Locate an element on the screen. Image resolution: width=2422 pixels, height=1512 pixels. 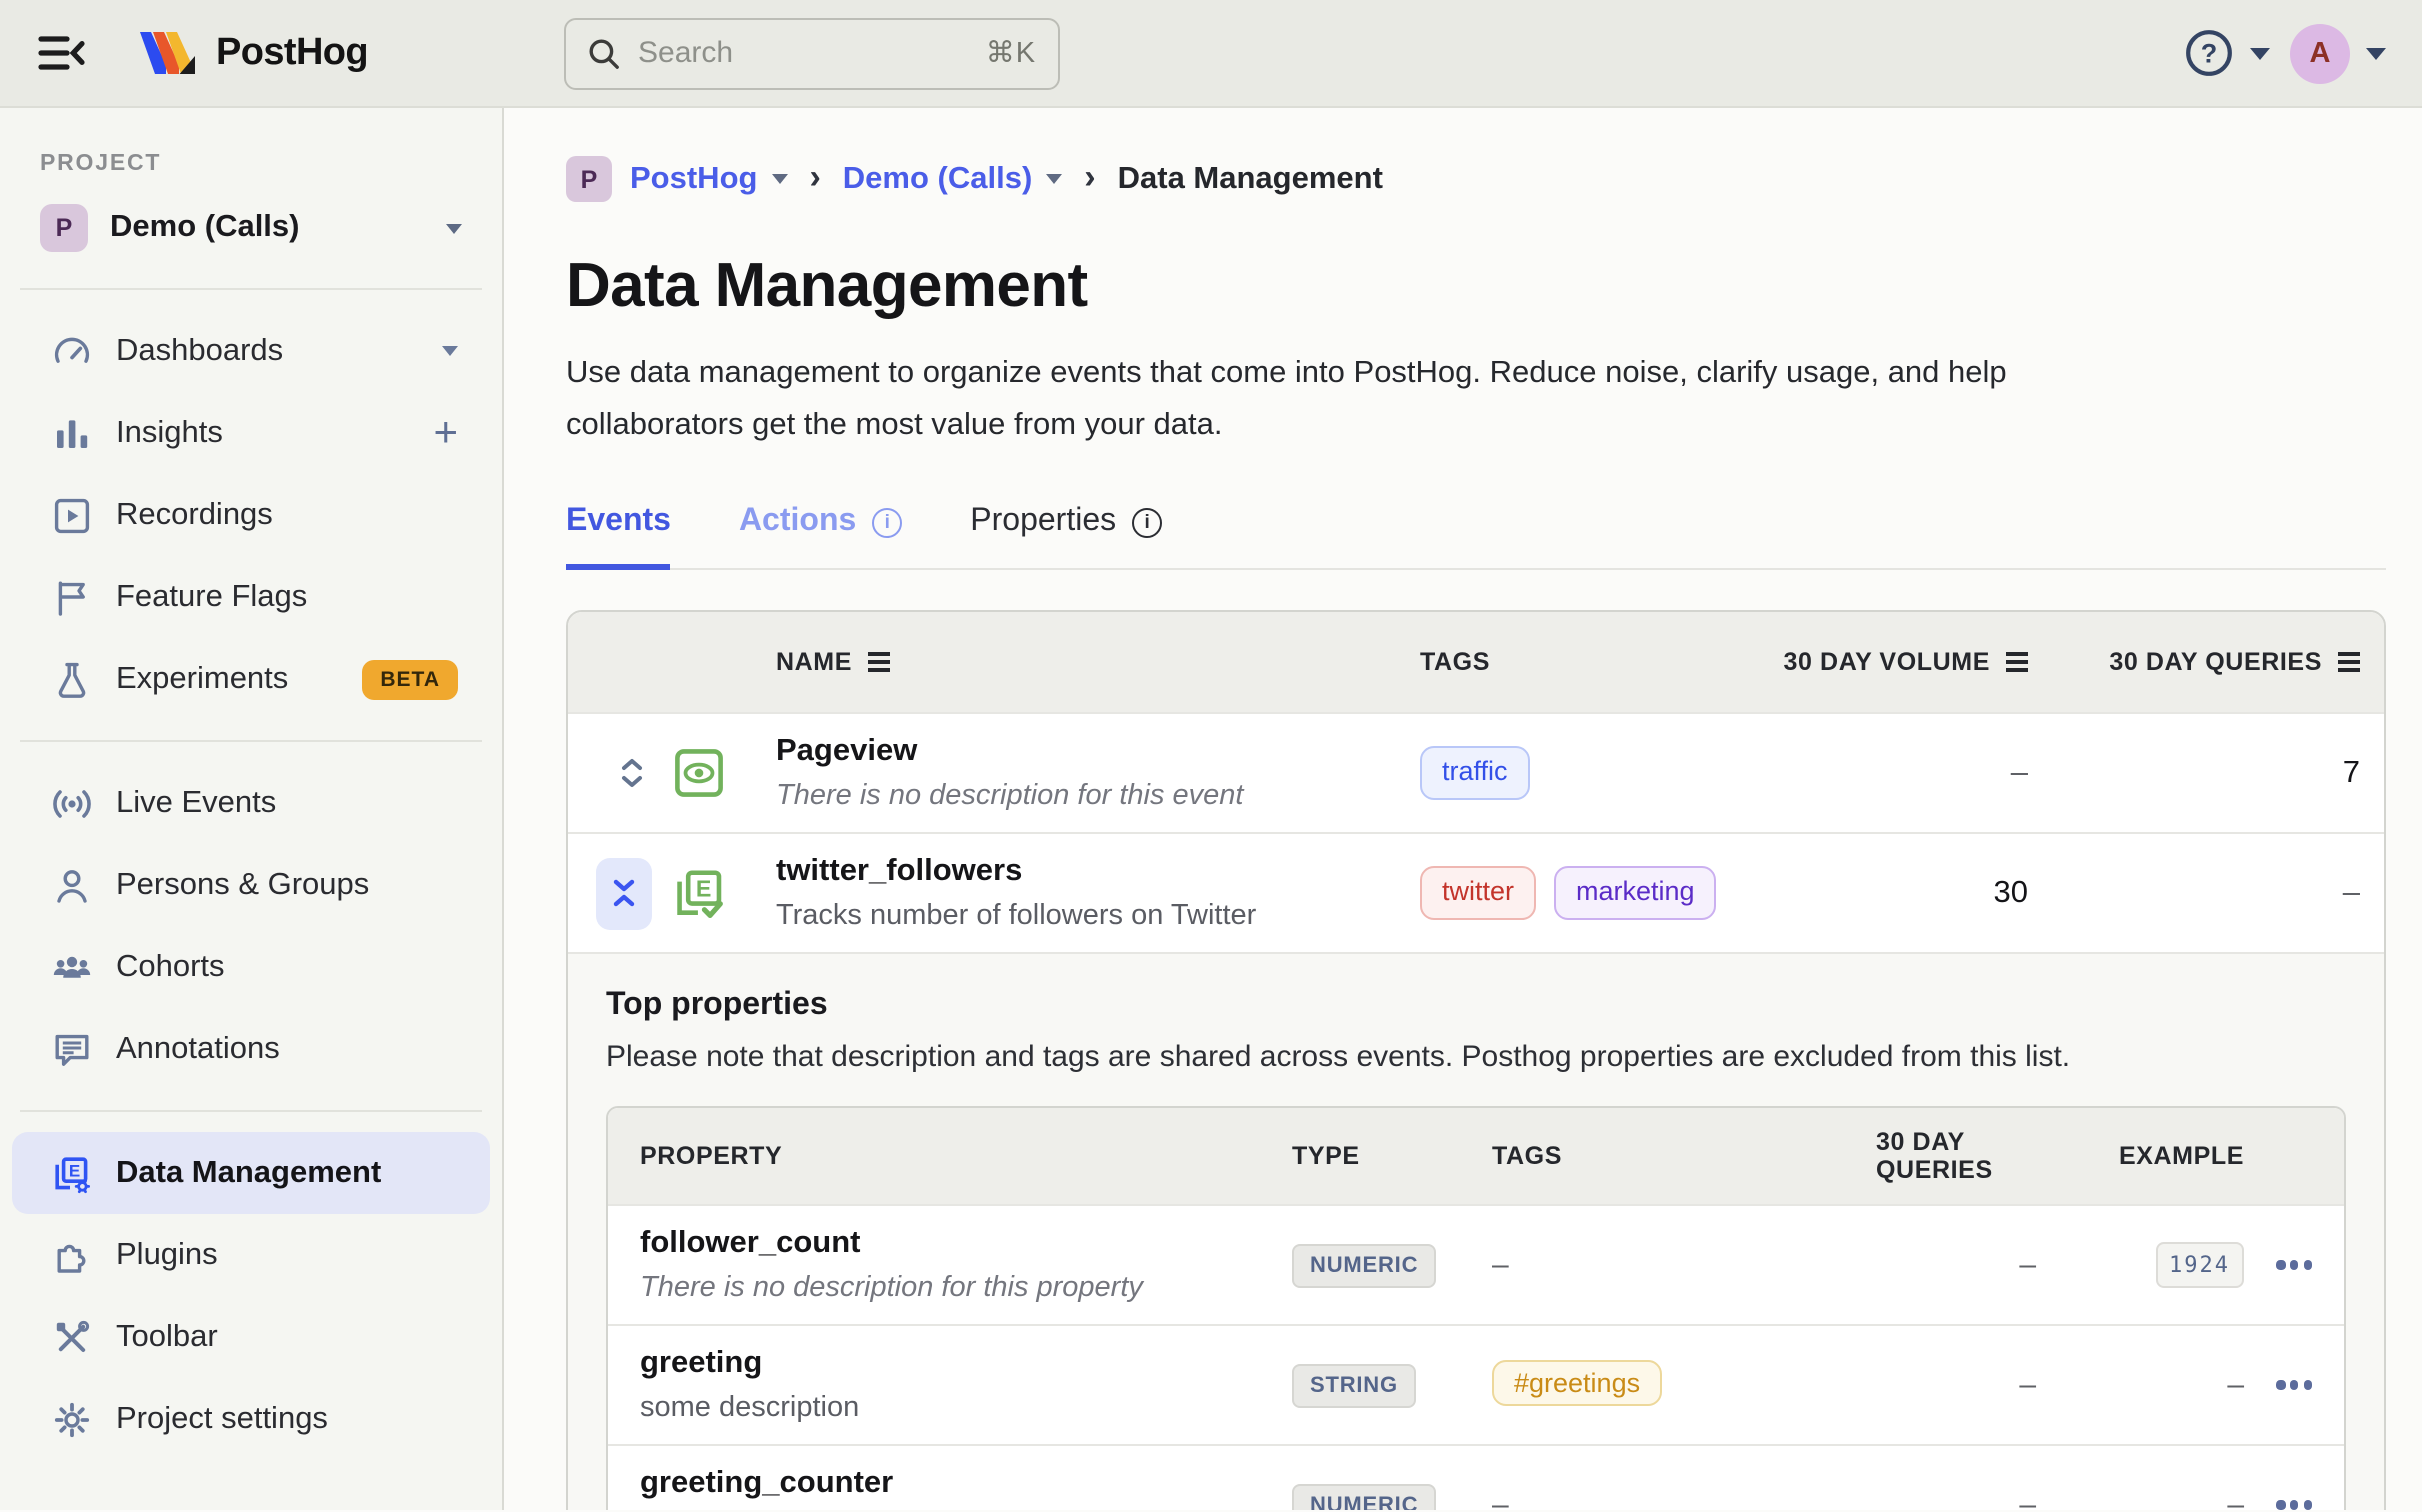
sidebar-item-label: Project settings is located at coordinates (222, 1418).